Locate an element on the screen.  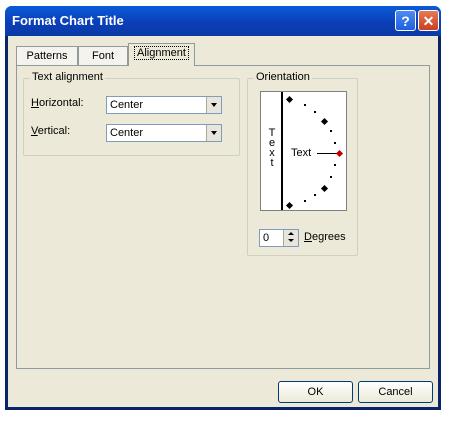
ok-button: OK is located at coordinates (315, 392).